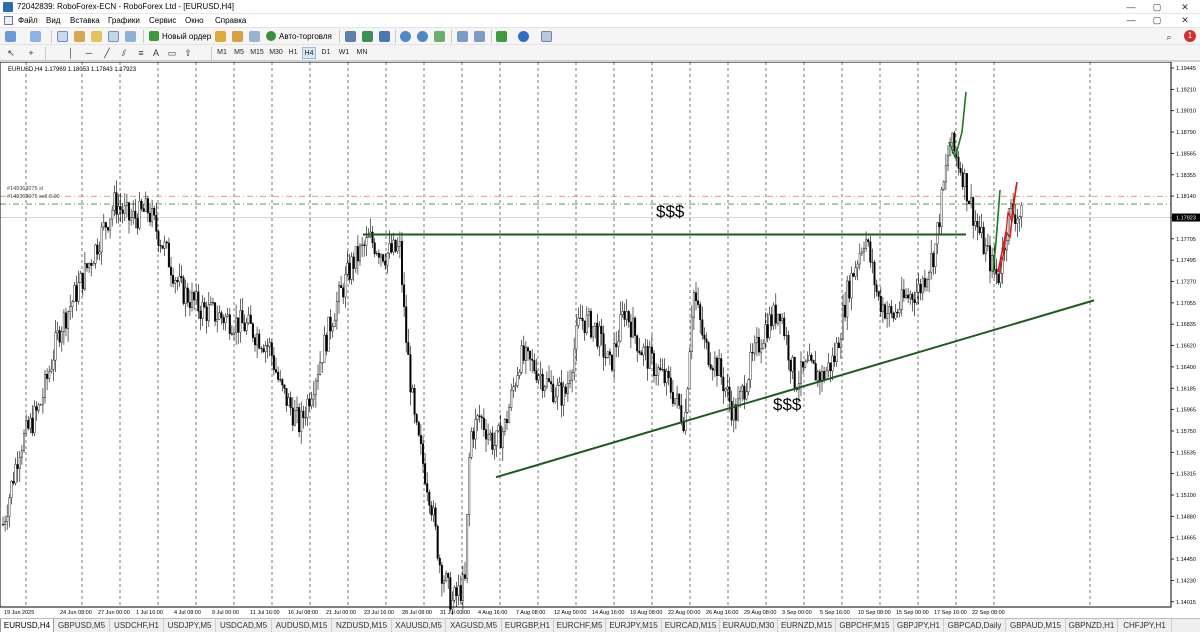 The image size is (1200, 632). I want to click on signals-icon, so click(254, 36).